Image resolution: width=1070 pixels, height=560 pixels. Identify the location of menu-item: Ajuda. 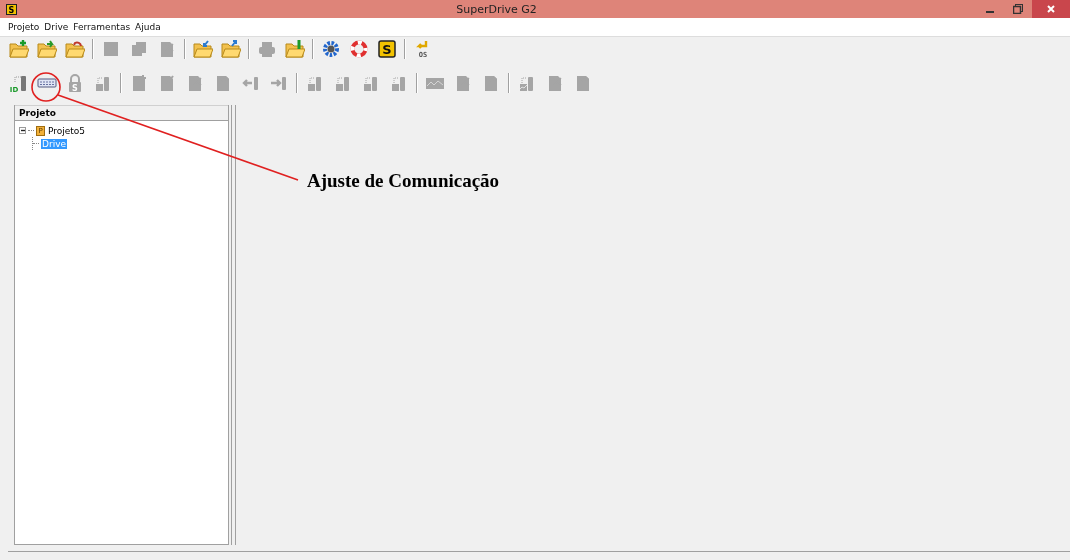
(148, 27).